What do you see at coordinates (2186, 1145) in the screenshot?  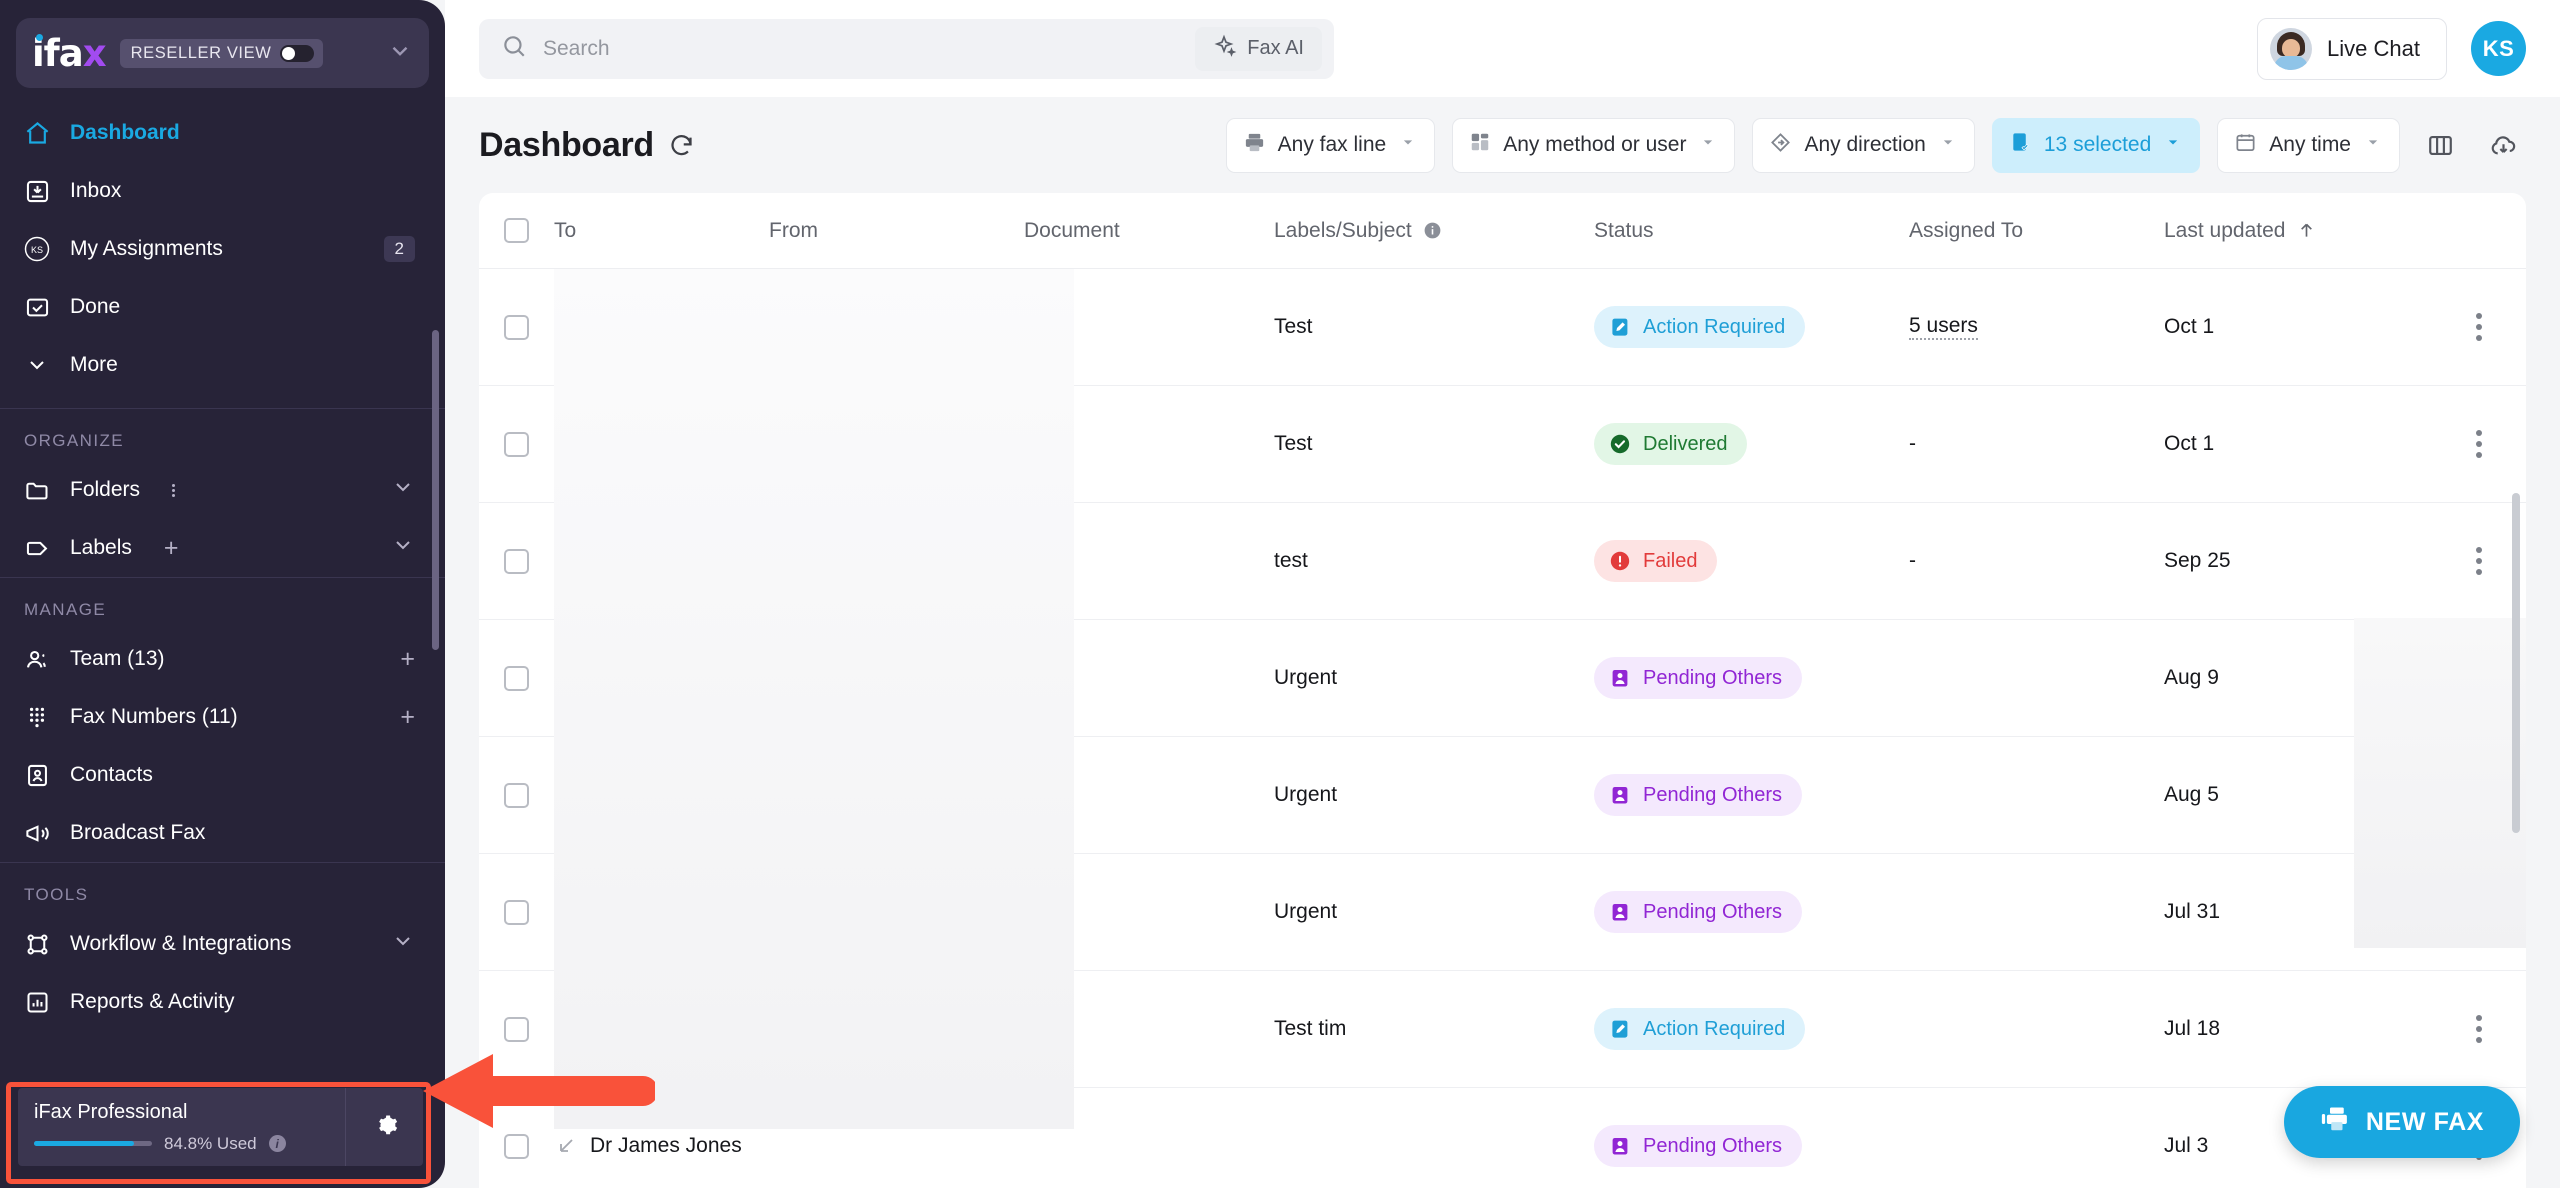 I see `last-updated-value: Jul 3` at bounding box center [2186, 1145].